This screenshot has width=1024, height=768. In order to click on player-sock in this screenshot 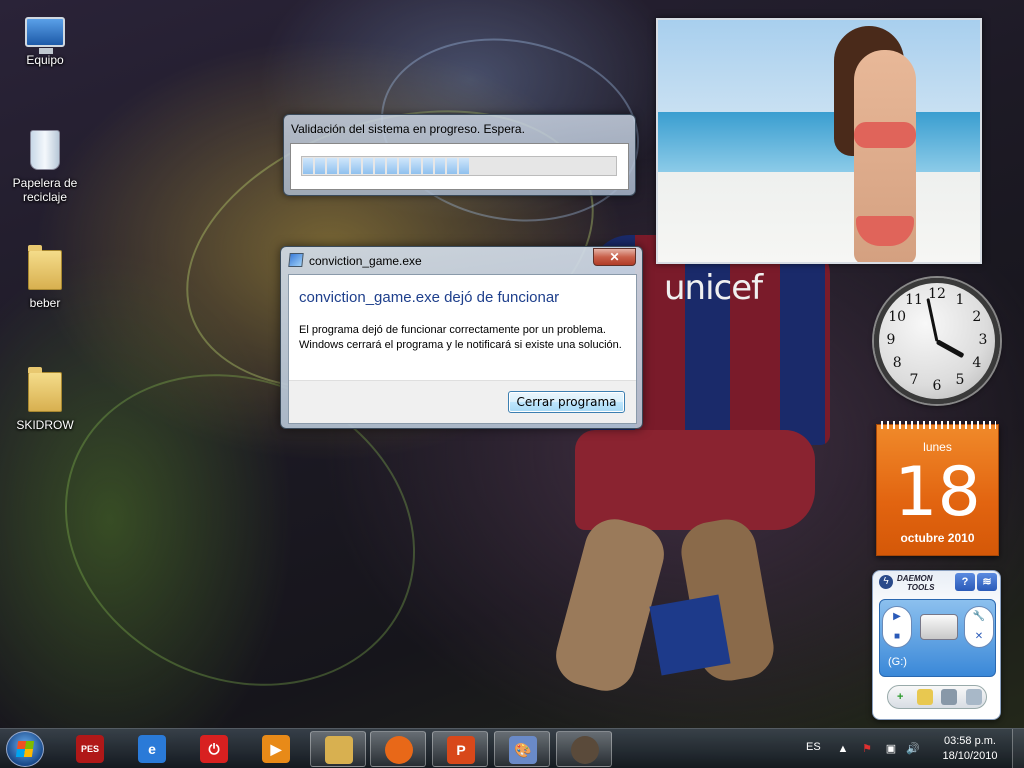, I will do `click(690, 635)`.